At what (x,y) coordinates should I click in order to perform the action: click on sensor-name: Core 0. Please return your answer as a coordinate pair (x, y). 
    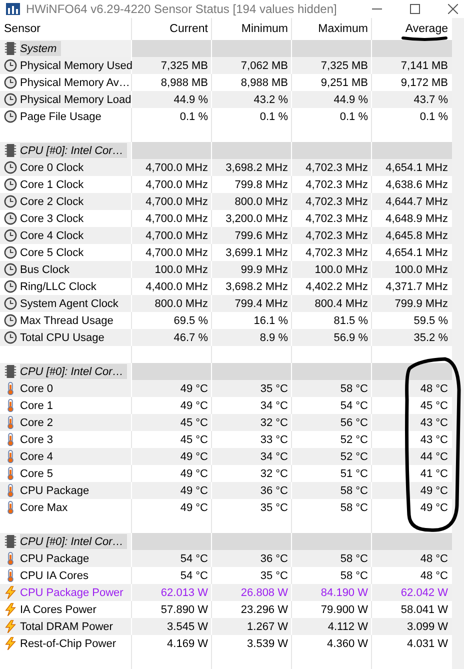
    Looking at the image, I should click on (37, 388).